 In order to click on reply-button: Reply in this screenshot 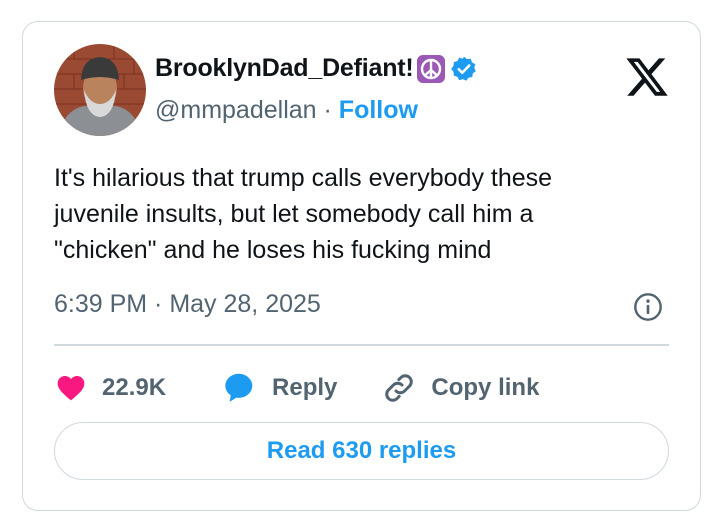, I will do `click(277, 388)`.